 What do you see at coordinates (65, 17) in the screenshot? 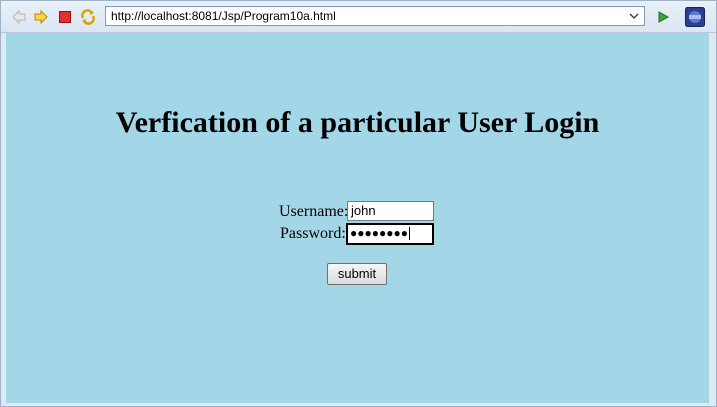
I see `stop-icon` at bounding box center [65, 17].